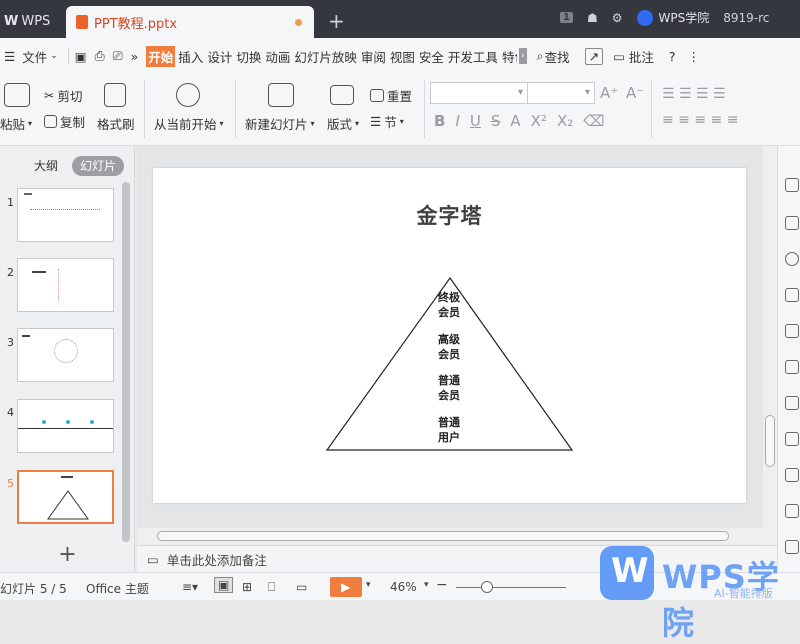  Describe the element at coordinates (301, 587) in the screenshot. I see `presenter-view-icon: ▭` at that location.